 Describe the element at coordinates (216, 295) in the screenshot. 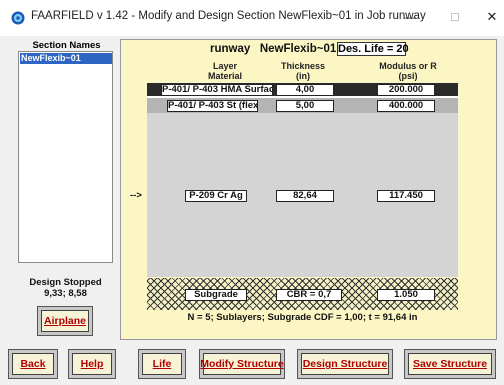

I see `subgrade-material: Subgrade` at that location.